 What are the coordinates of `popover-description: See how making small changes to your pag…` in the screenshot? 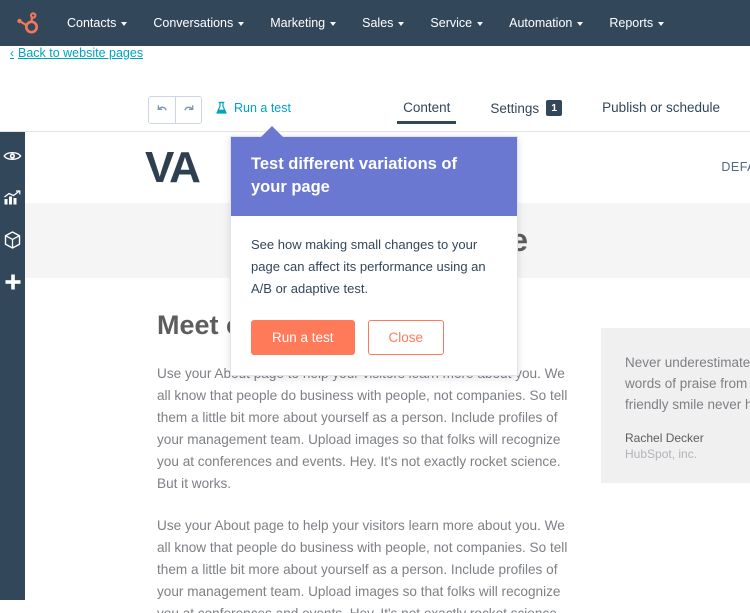 It's located at (368, 266).